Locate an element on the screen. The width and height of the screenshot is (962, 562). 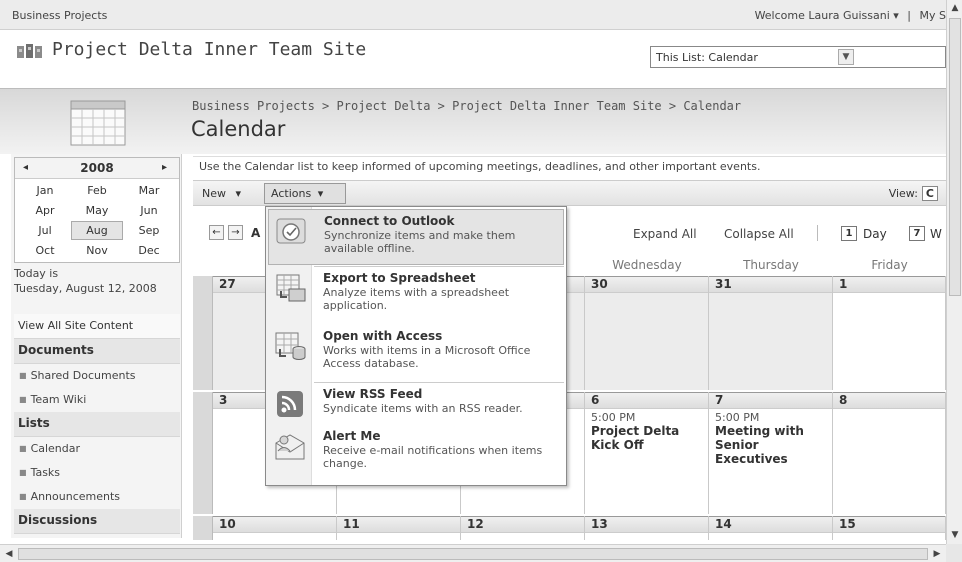
month-sep: Sep is located at coordinates (149, 230).